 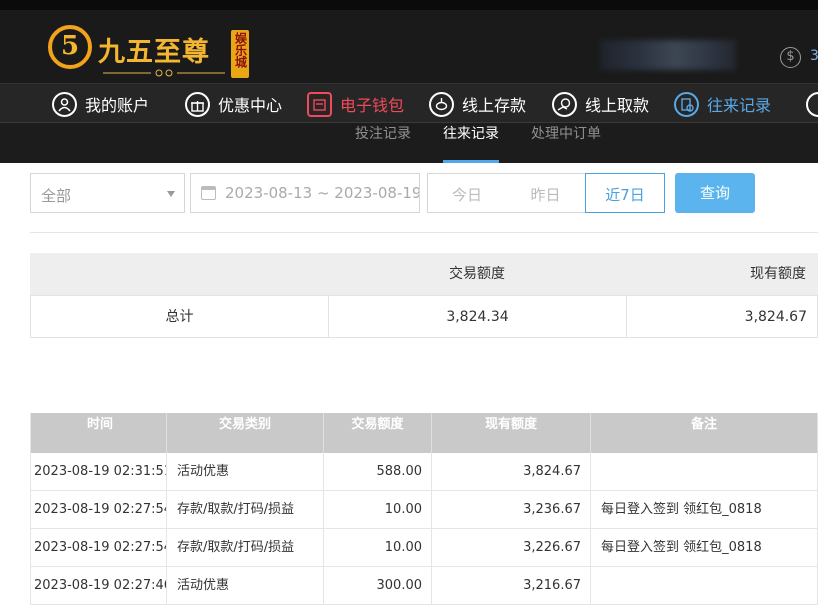 I want to click on nav-item-promotions: 优惠中心, so click(x=233, y=104).